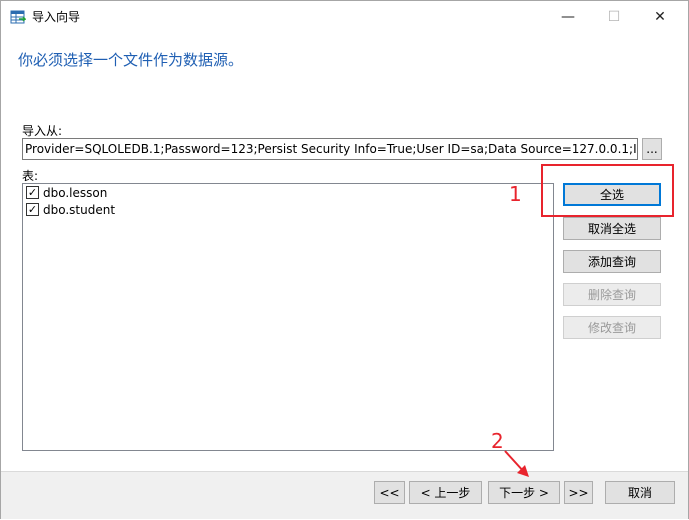 This screenshot has width=689, height=520. I want to click on tables-label: 表:, so click(30, 176).